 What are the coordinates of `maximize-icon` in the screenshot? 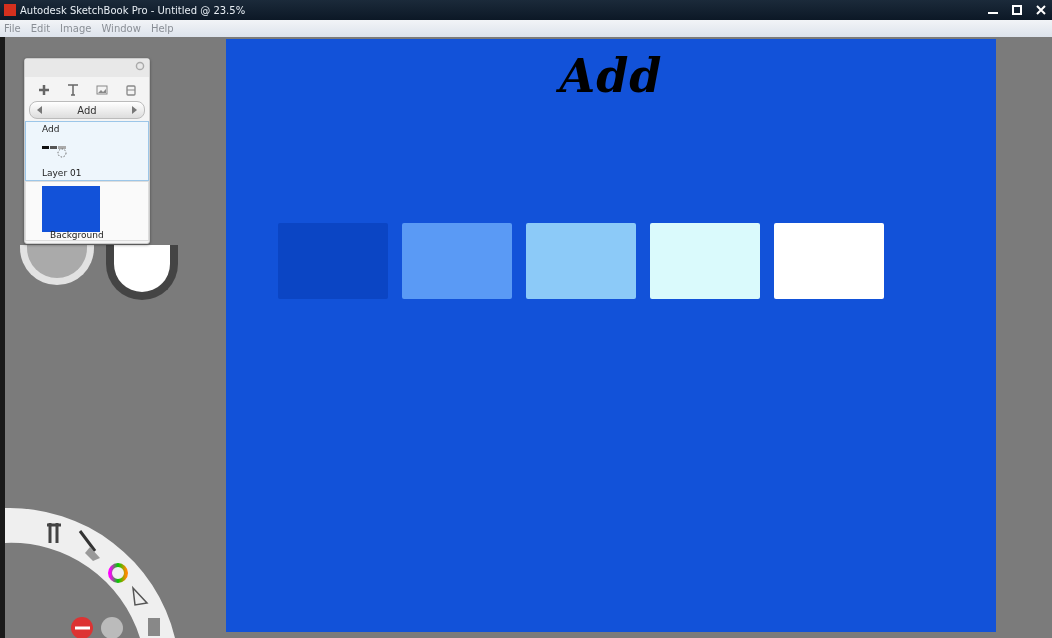 It's located at (1017, 10).